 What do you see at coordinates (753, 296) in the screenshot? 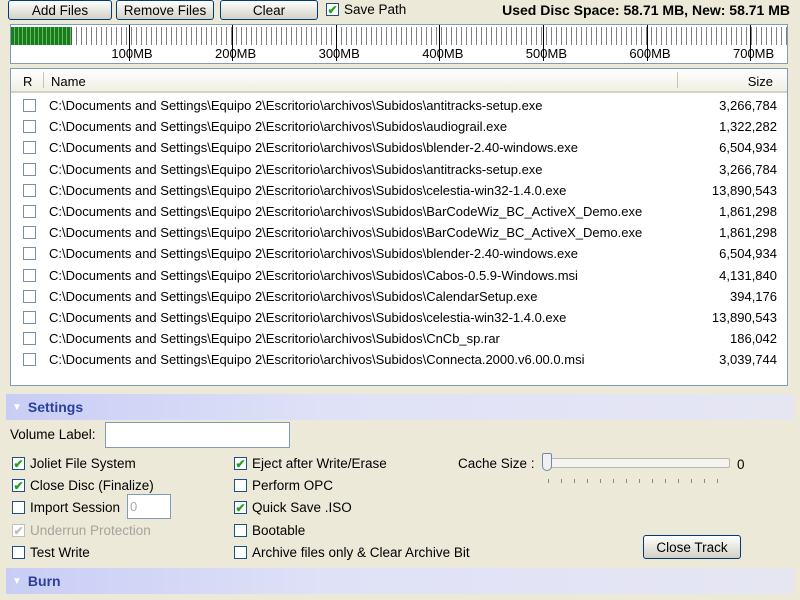
I see `file-size: 394,176` at bounding box center [753, 296].